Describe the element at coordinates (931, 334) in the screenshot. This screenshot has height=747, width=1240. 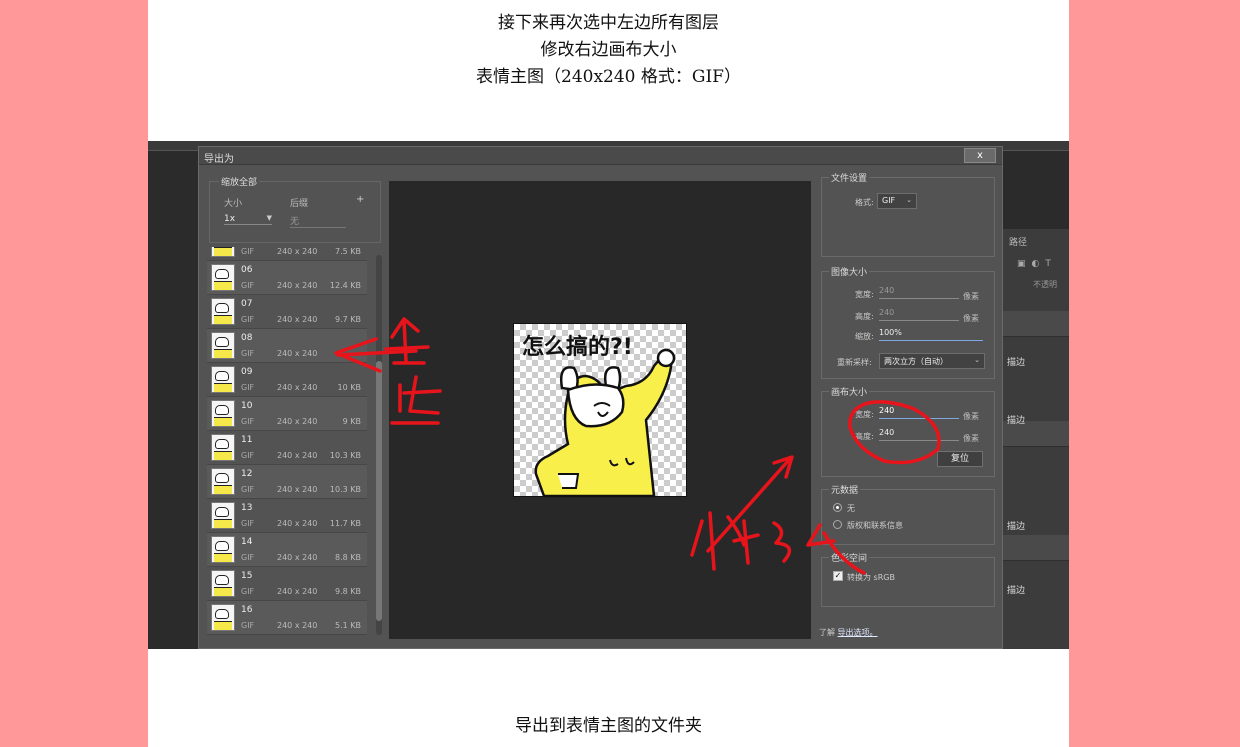
I see `scale-field: 100%` at that location.